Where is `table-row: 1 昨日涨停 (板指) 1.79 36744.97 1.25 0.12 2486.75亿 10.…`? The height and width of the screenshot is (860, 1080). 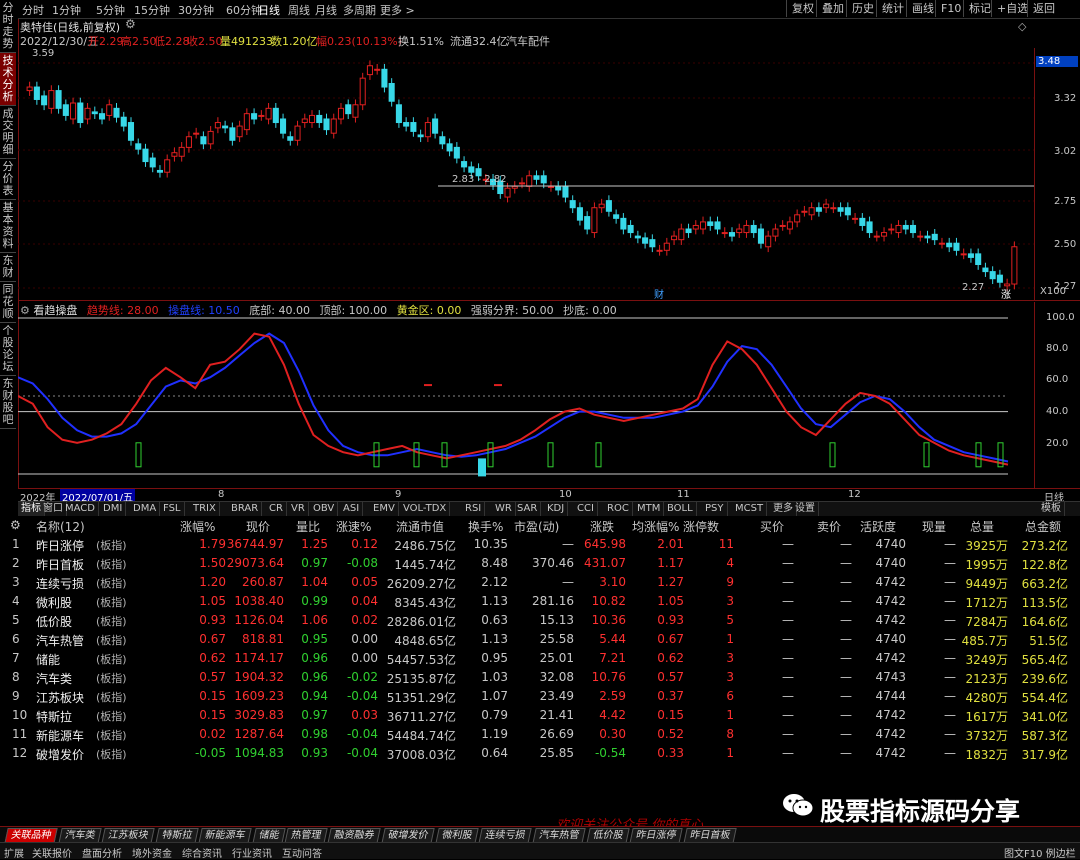
table-row: 1 昨日涨停 (板指) 1.79 36744.97 1.25 0.12 2486.75亿 10.… is located at coordinates (540, 544).